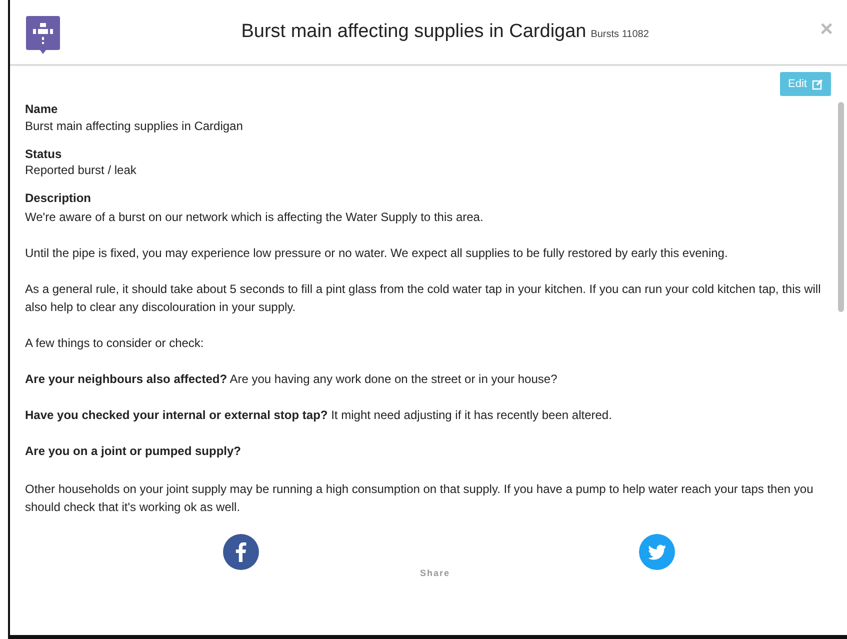 Image resolution: width=847 pixels, height=639 pixels. What do you see at coordinates (377, 253) in the screenshot?
I see `paragraph: Until the pipe is fixed, you may experience low pressure or no water. We expect all supplies to be fully restored by early this evening.` at bounding box center [377, 253].